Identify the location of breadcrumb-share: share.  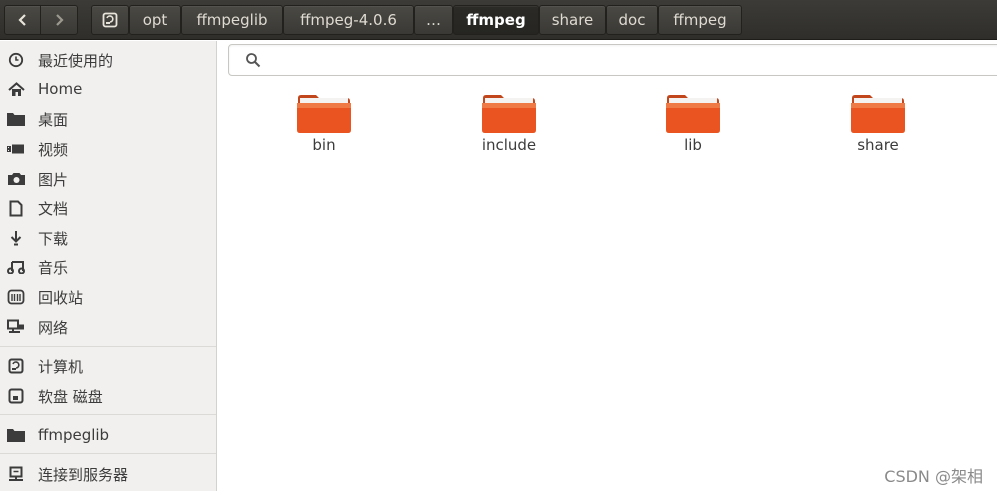
(572, 20).